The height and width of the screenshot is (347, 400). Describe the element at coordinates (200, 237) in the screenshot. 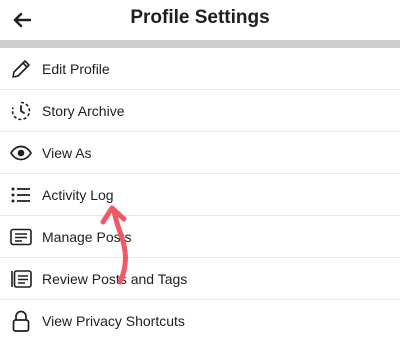

I see `menu-item-manage-posts: Manage Posts` at that location.